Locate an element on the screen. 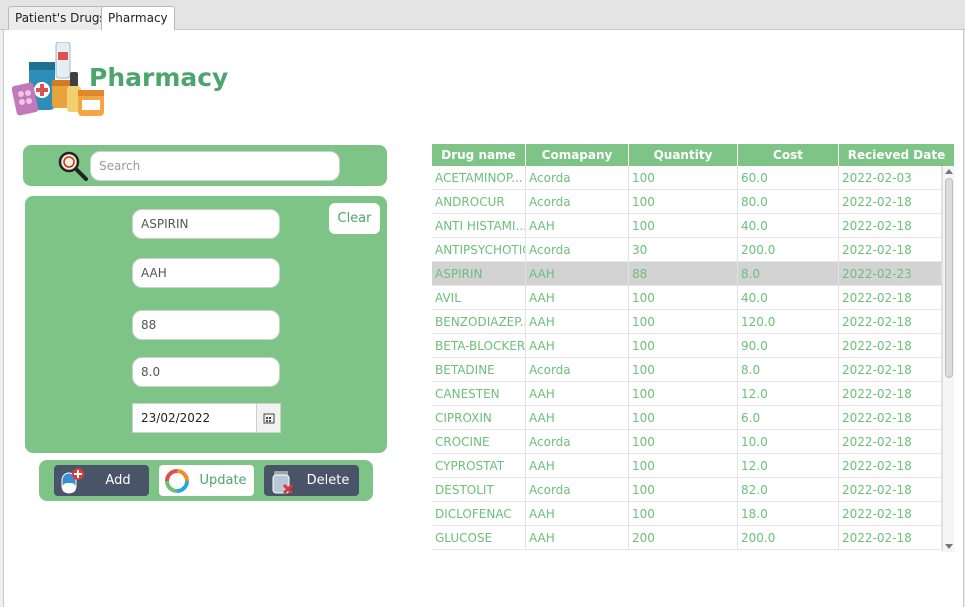 Image resolution: width=965 pixels, height=607 pixels. table-row: CROCINE Acorda 100 10.0 2022-02-18 is located at coordinates (687, 442).